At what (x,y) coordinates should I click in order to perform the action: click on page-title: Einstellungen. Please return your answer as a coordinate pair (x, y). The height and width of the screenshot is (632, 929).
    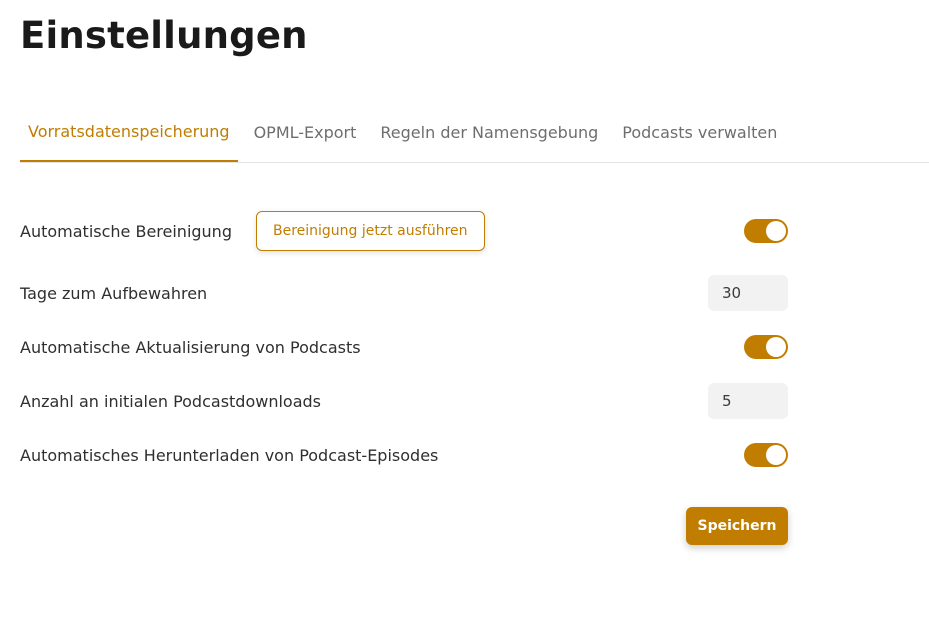
    Looking at the image, I should click on (164, 35).